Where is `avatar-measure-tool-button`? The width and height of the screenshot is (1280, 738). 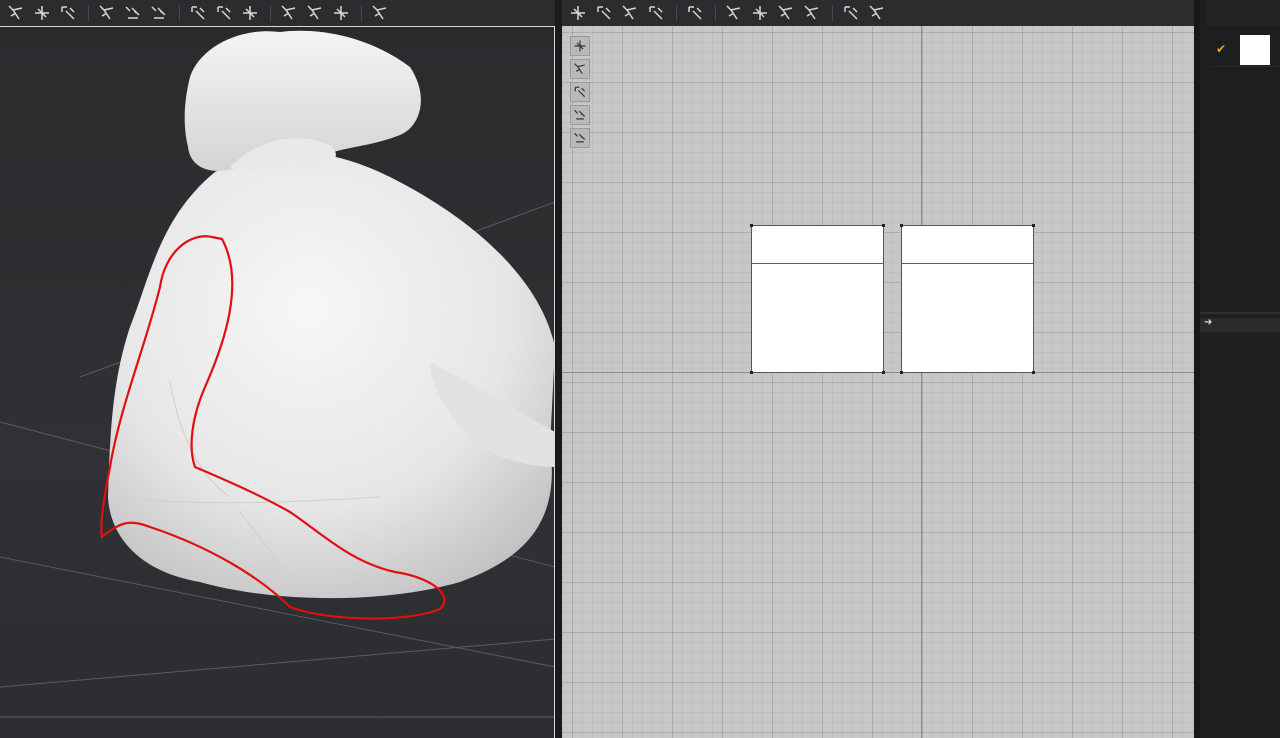 avatar-measure-tool-button is located at coordinates (289, 13).